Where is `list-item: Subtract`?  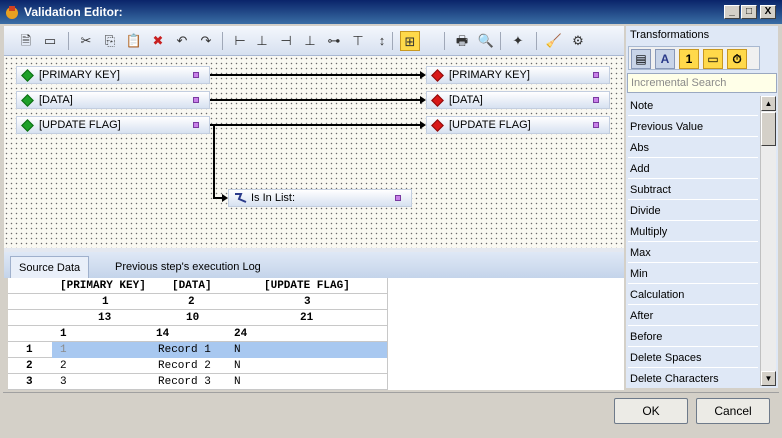
list-item: Subtract is located at coordinates (693, 190).